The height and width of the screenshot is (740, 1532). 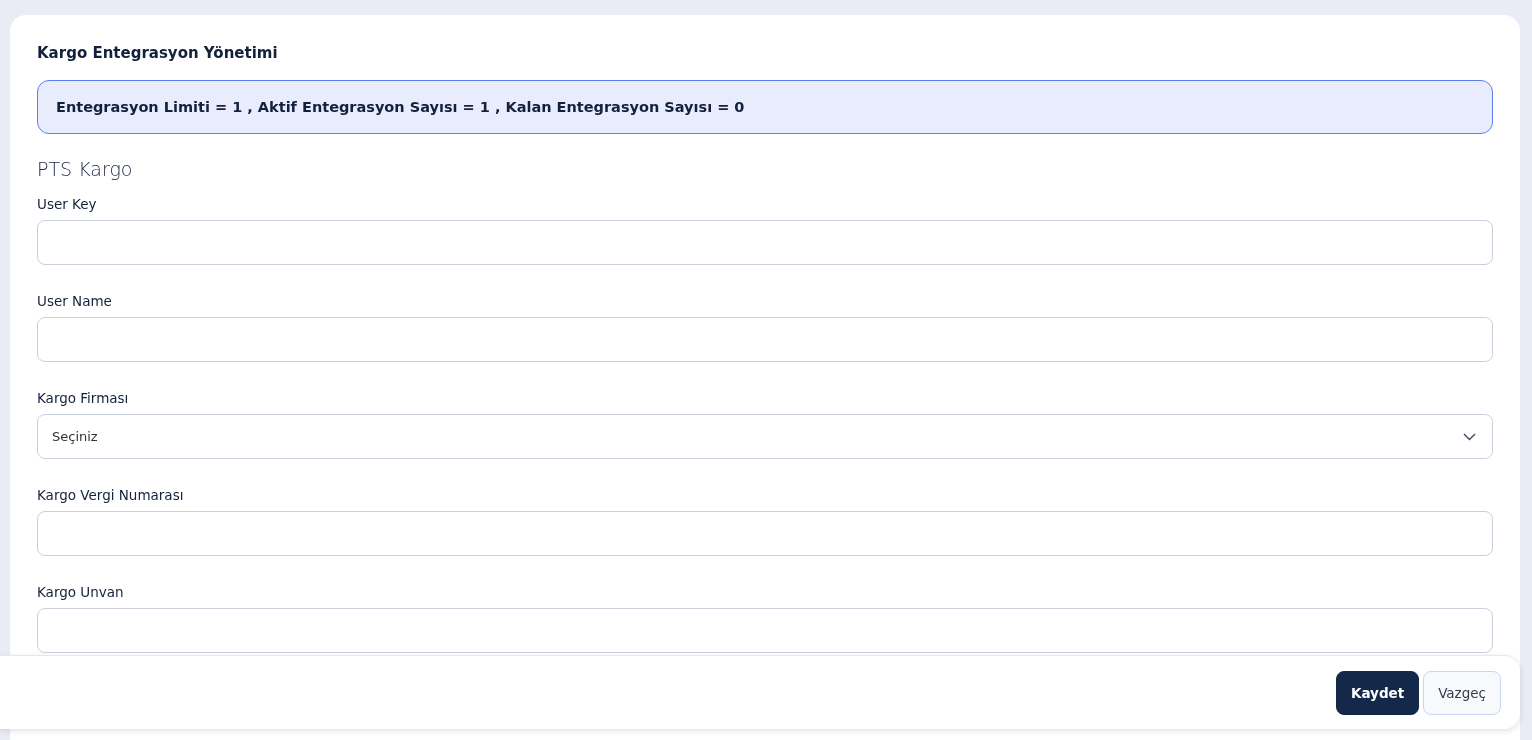 I want to click on chevron-down-icon, so click(x=1469, y=436).